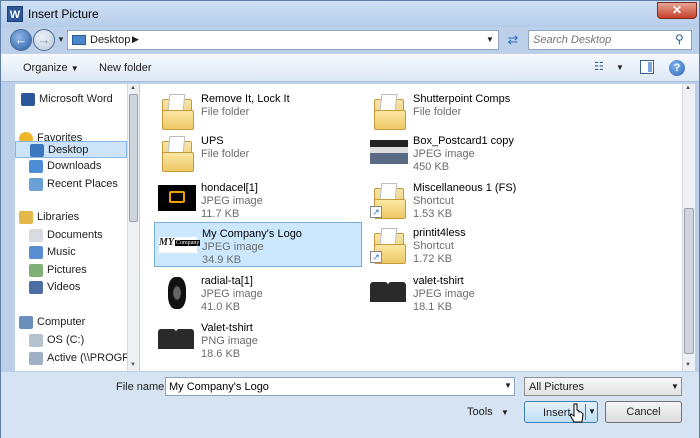 Image resolution: width=700 pixels, height=438 pixels. What do you see at coordinates (227, 281) in the screenshot?
I see `file-name: radial-ta[1]` at bounding box center [227, 281].